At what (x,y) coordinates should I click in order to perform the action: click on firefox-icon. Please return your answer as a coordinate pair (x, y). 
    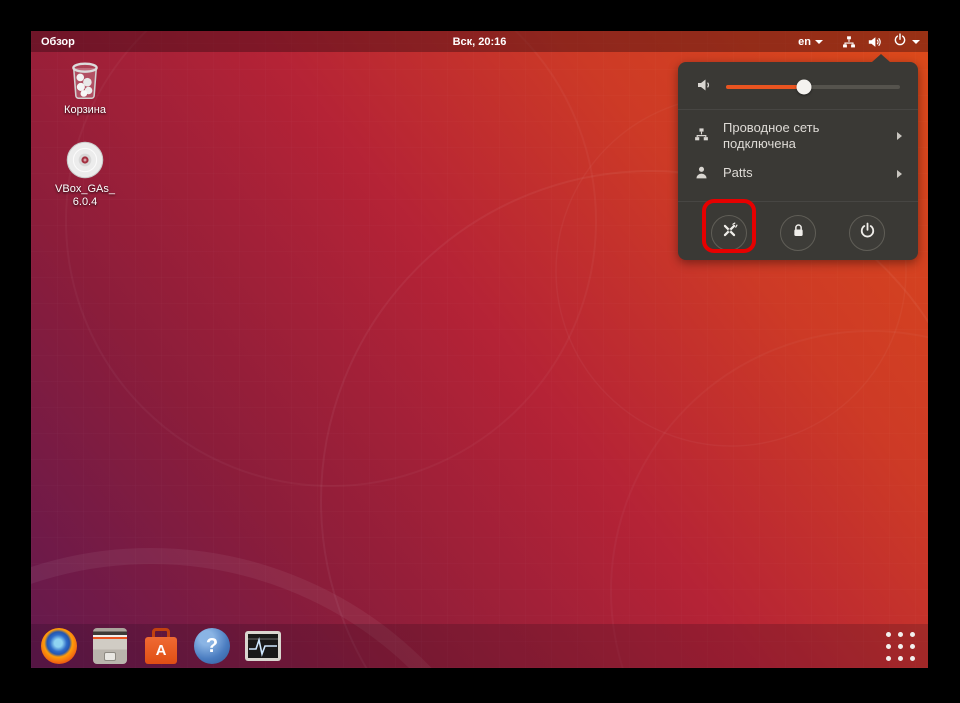
    Looking at the image, I should click on (59, 646).